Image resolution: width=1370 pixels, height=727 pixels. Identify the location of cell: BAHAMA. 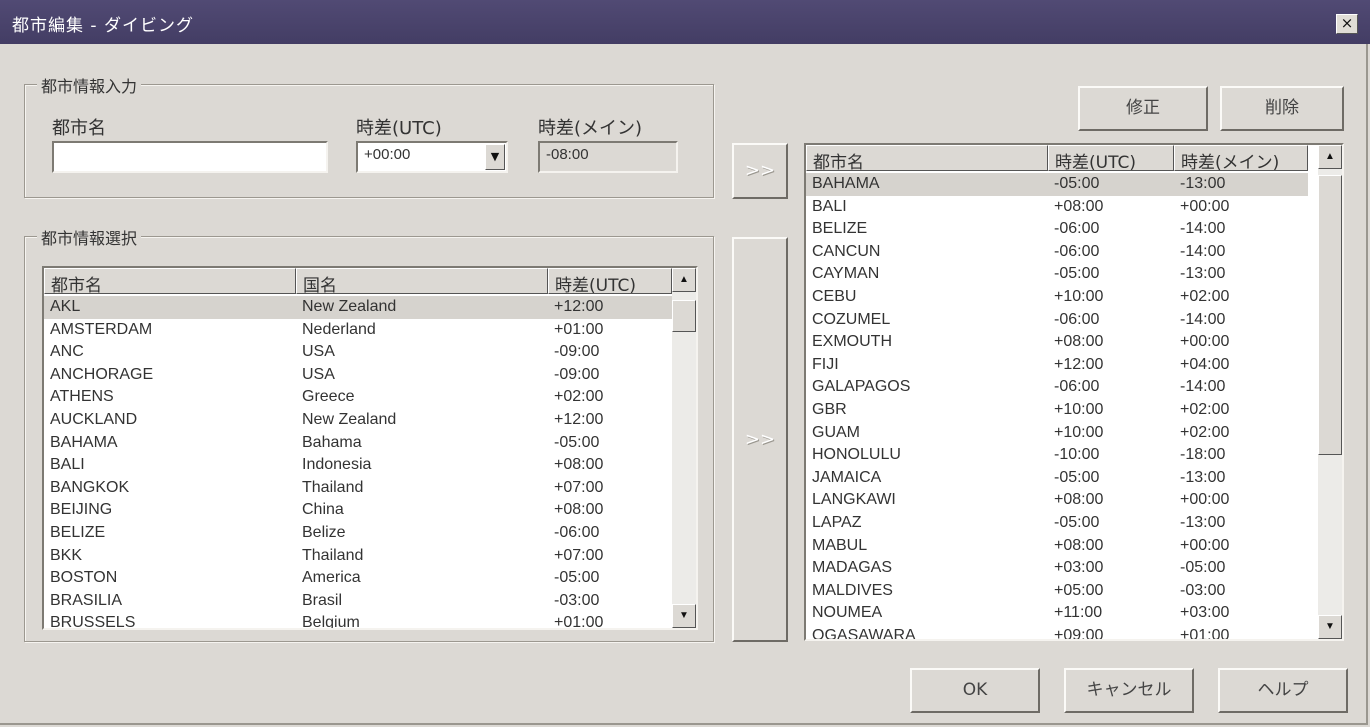
(84, 442).